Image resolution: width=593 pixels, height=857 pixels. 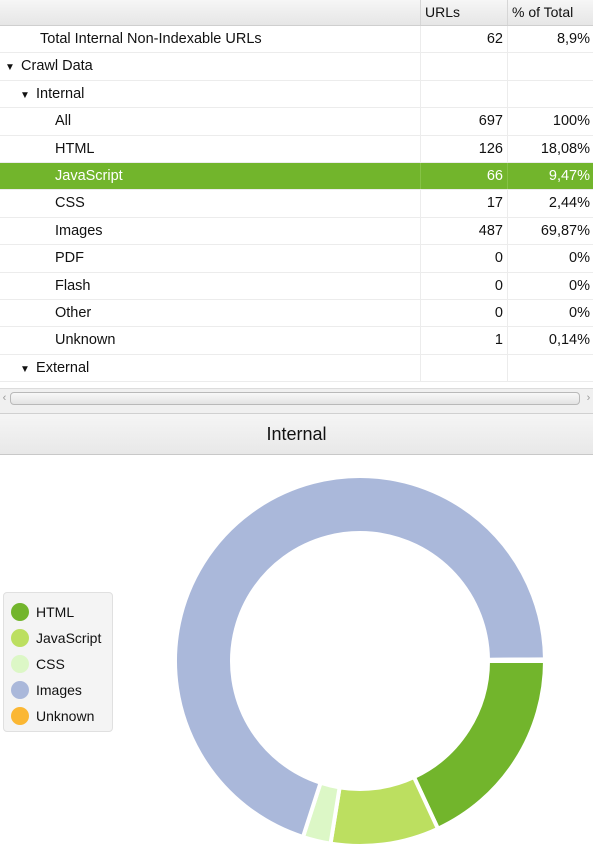 I want to click on legend-label: CSS, so click(x=50, y=664).